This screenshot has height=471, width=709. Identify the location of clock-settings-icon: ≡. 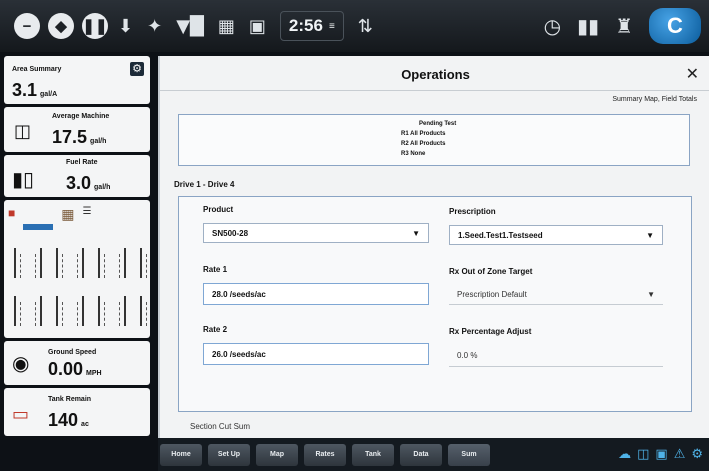
(331, 26).